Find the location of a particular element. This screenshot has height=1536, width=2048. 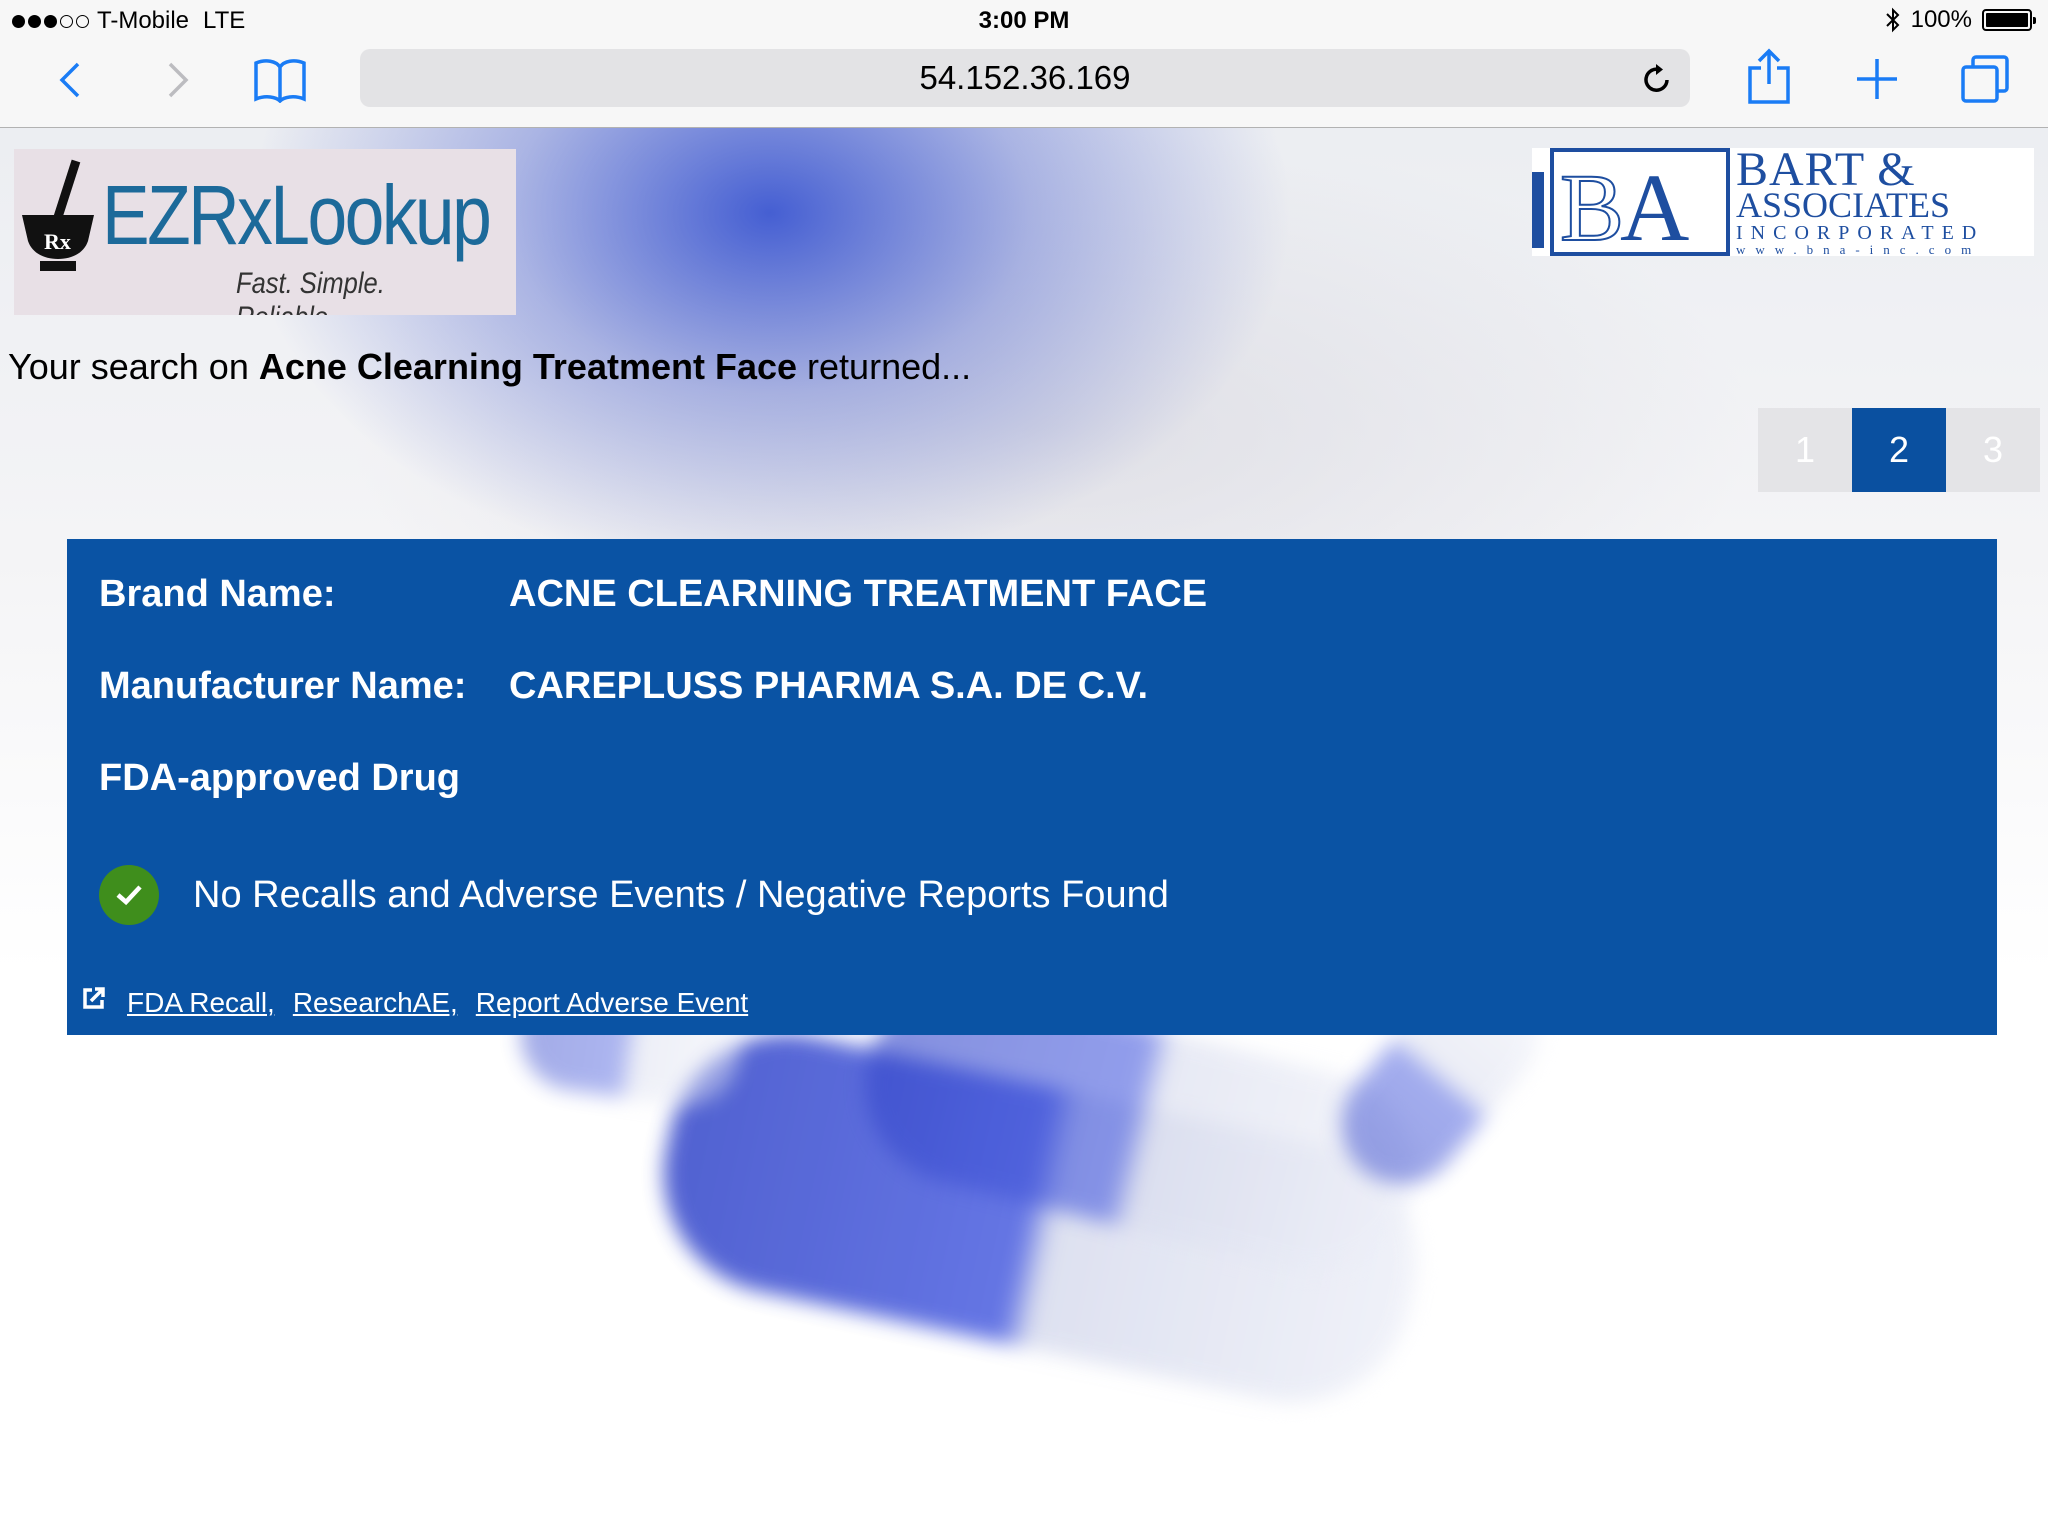

status-bar: T-Mobile LTE 3:00 PM 100% is located at coordinates (1024, 20).